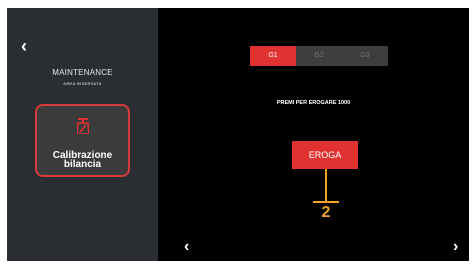 The width and height of the screenshot is (476, 267). What do you see at coordinates (455, 247) in the screenshot?
I see `next-page-icon: ›` at bounding box center [455, 247].